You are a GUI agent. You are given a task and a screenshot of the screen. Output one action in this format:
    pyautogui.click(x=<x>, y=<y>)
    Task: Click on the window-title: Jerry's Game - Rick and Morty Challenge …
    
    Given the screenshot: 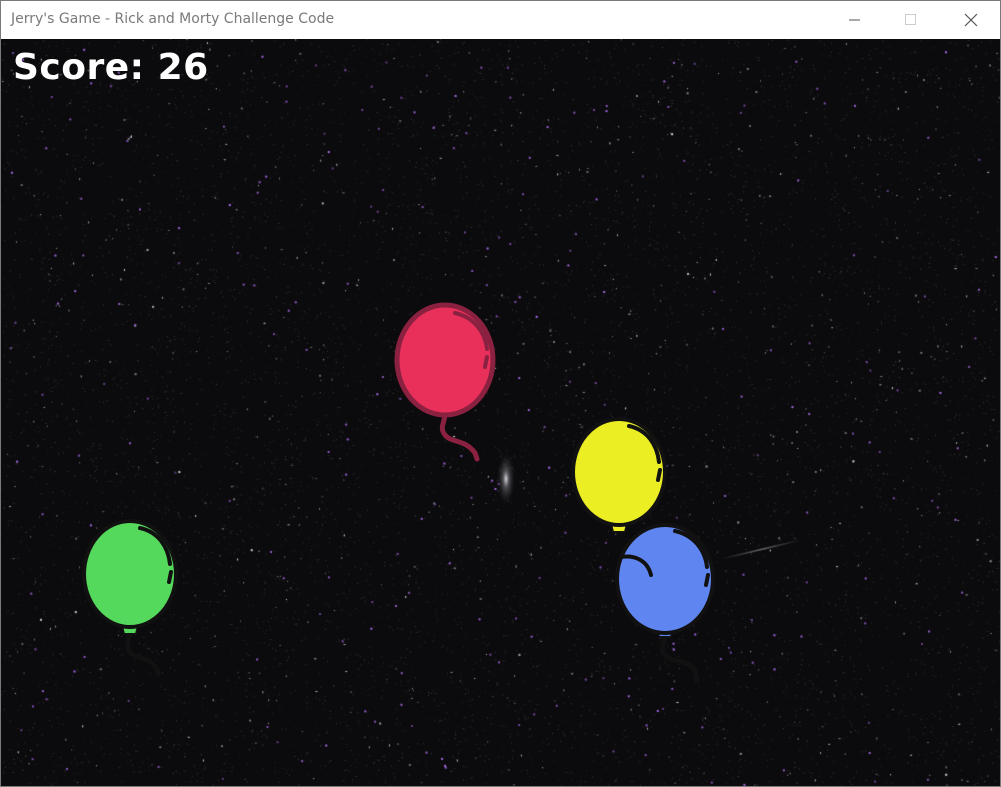 What is the action you would take?
    pyautogui.click(x=173, y=19)
    